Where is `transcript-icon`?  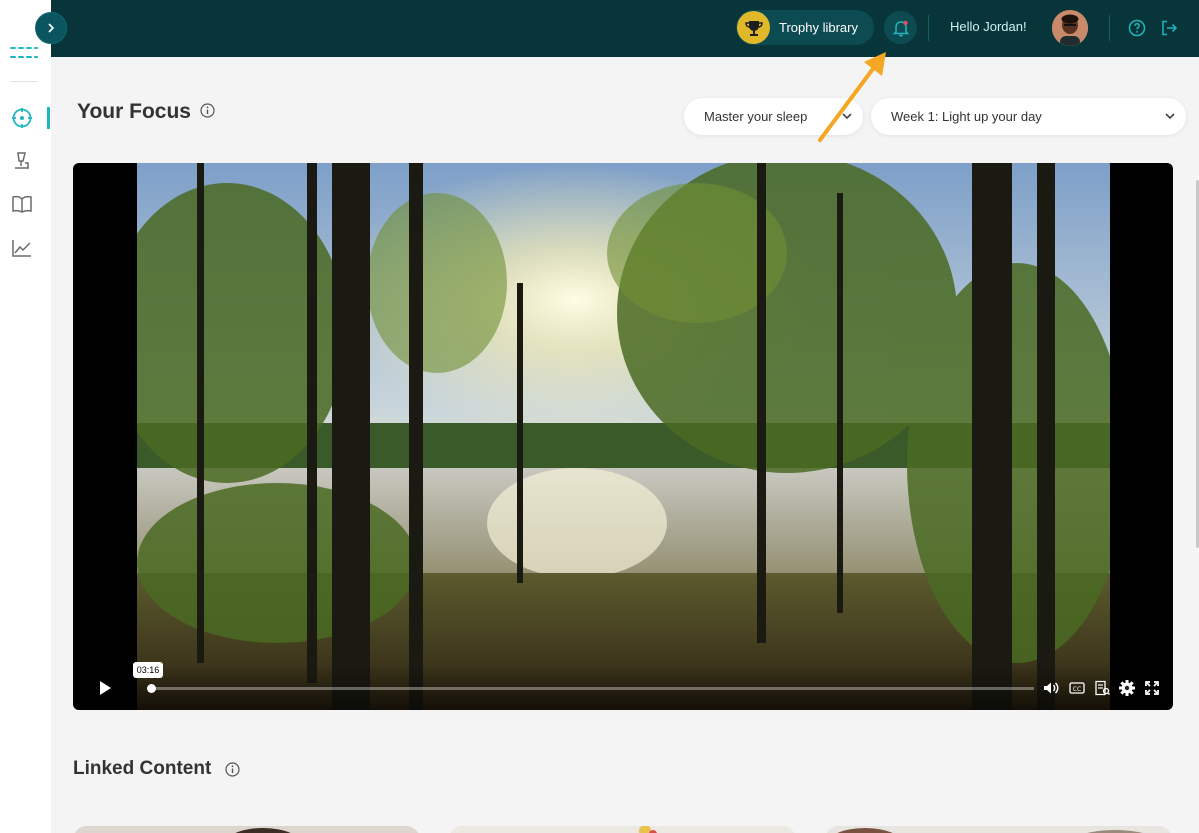 transcript-icon is located at coordinates (1102, 688).